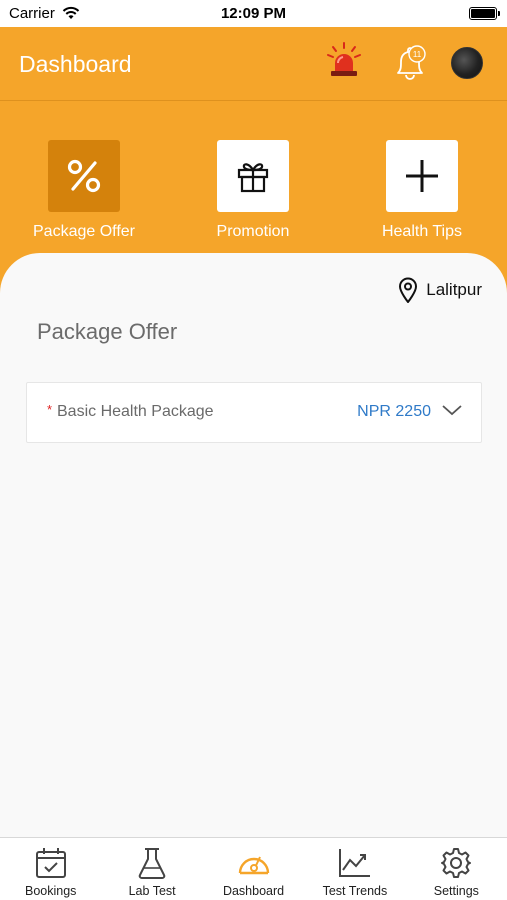  I want to click on bottom-tab-bar: Bookings Lab Test Dashboard Test Trends, so click(253, 868).